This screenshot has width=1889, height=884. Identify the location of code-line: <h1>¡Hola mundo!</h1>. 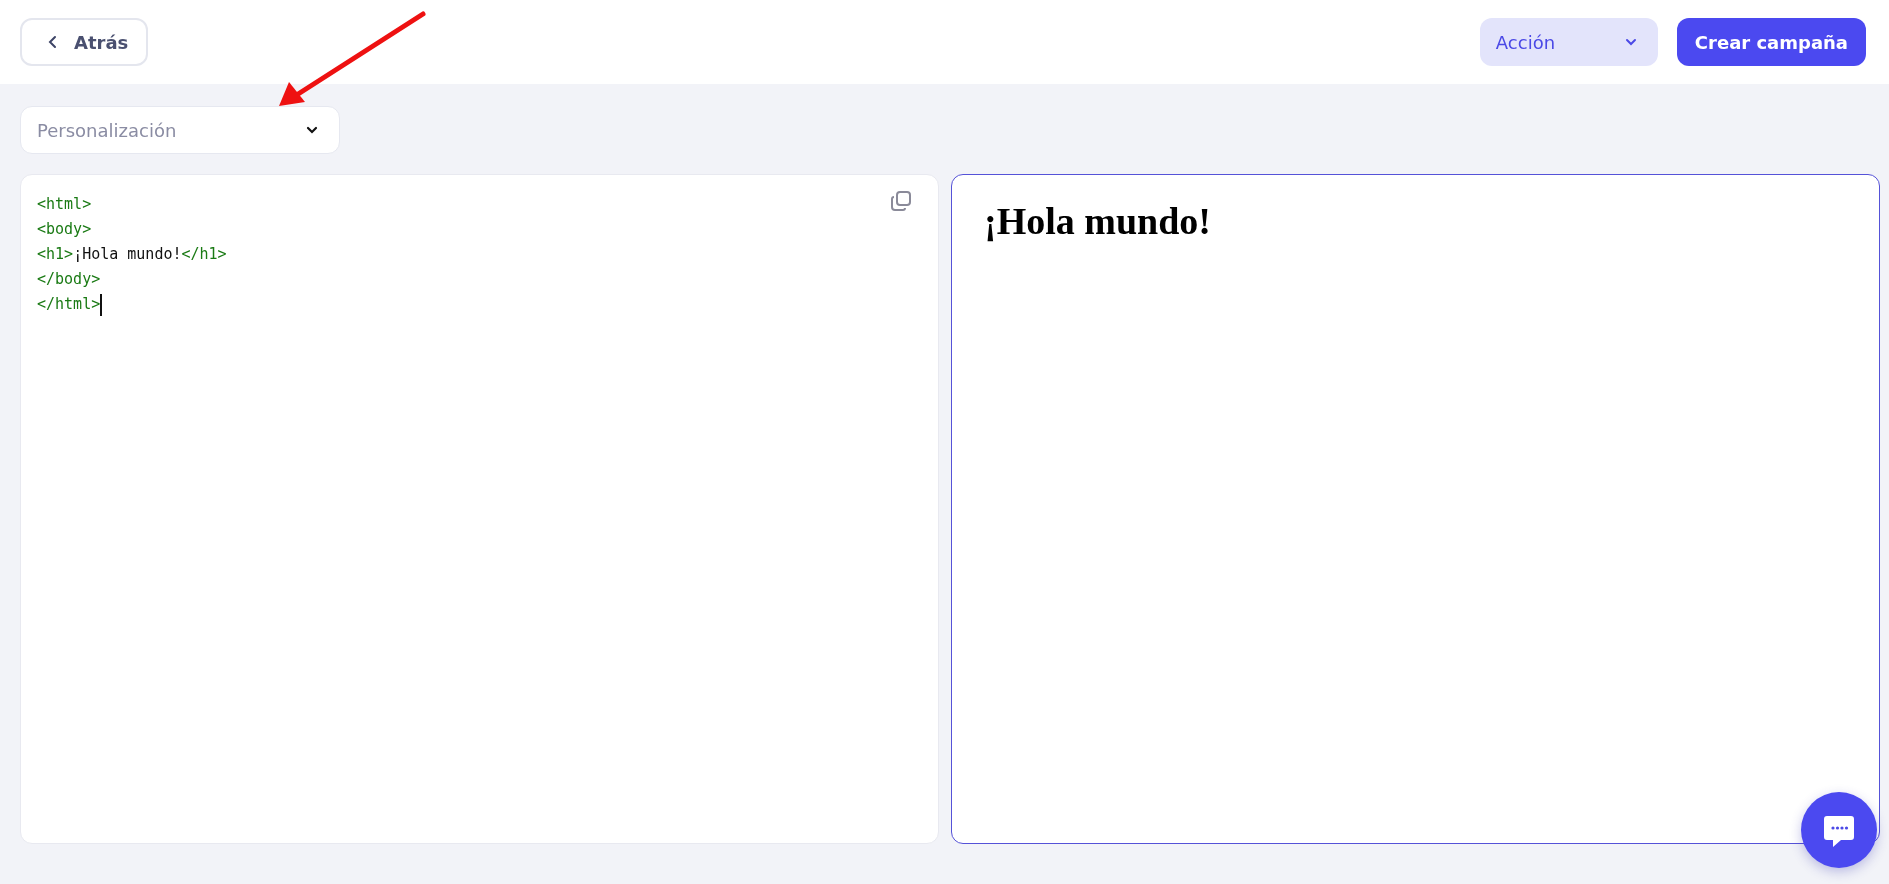
(132, 254).